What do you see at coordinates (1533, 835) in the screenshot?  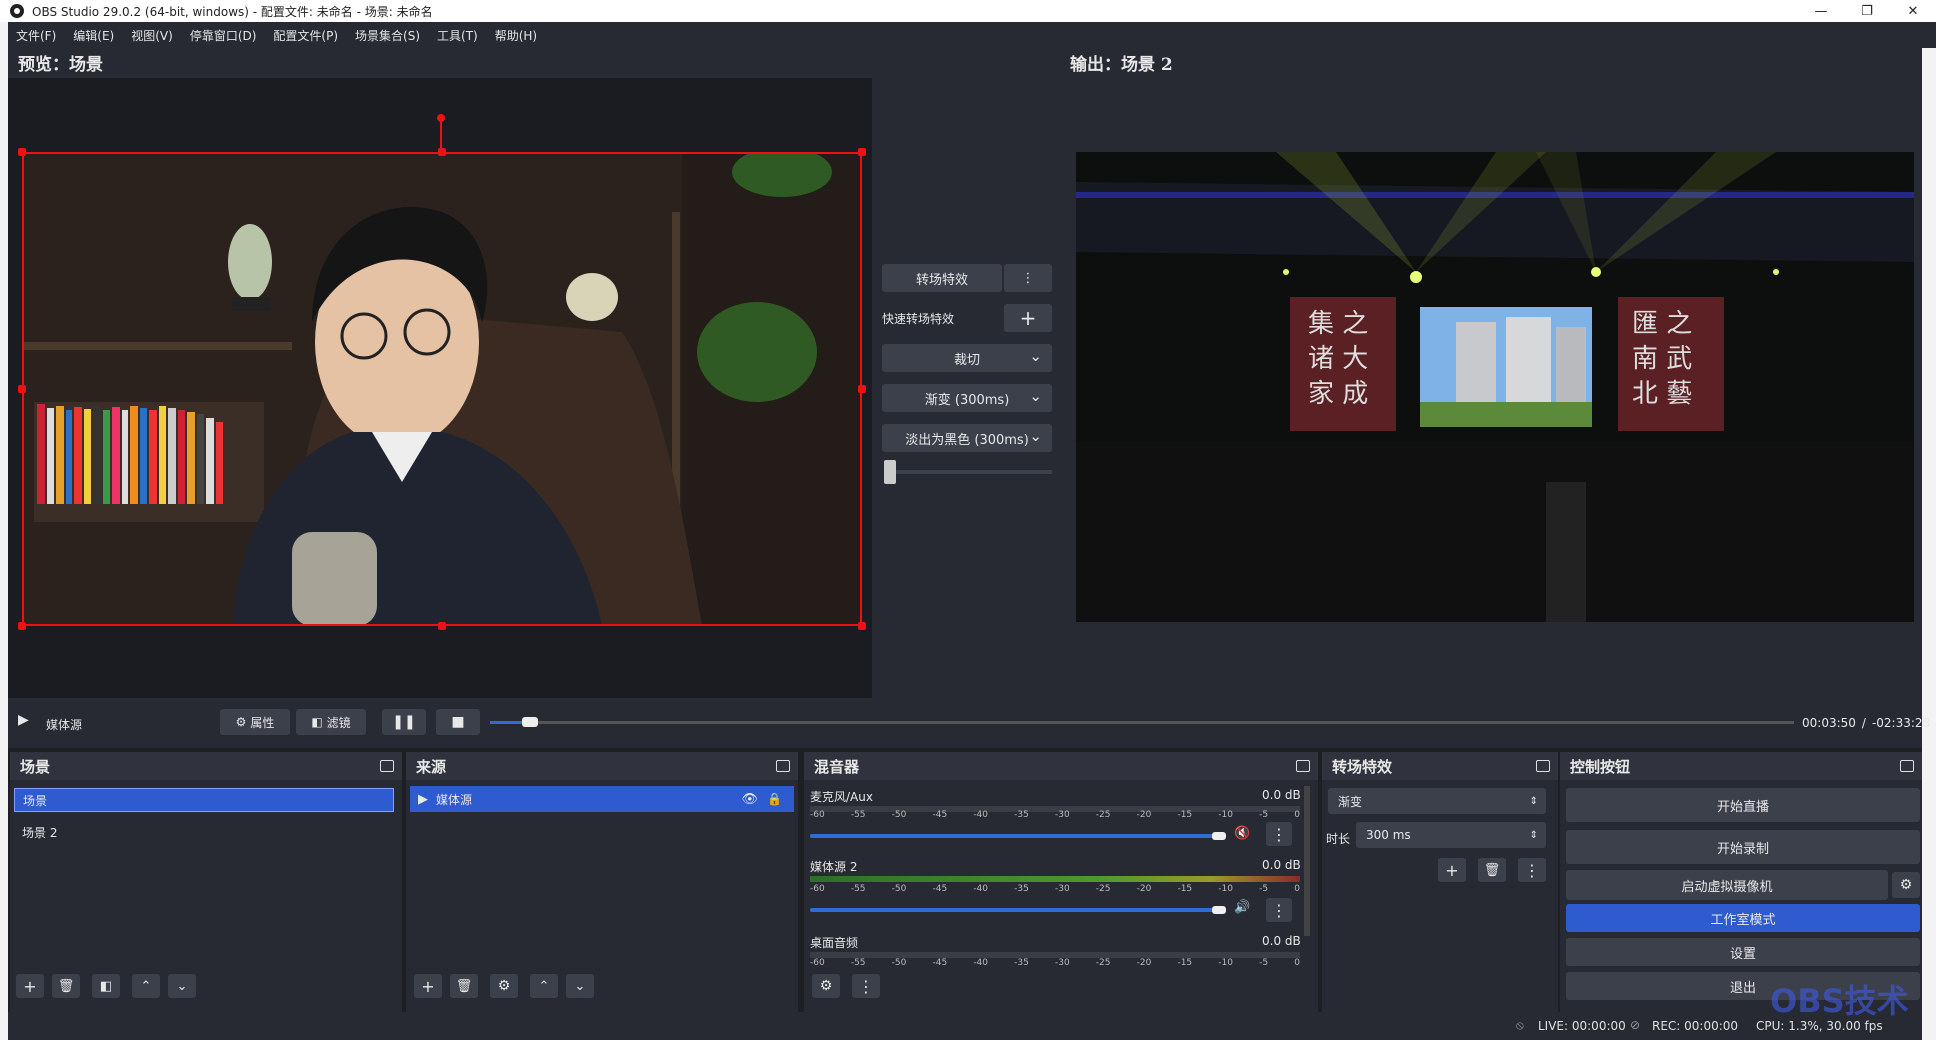 I see `spin-arrows-icon: ⇕` at bounding box center [1533, 835].